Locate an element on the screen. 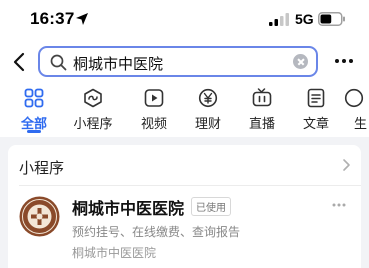 The image size is (369, 268). tab-label: 小程序 is located at coordinates (93, 123).